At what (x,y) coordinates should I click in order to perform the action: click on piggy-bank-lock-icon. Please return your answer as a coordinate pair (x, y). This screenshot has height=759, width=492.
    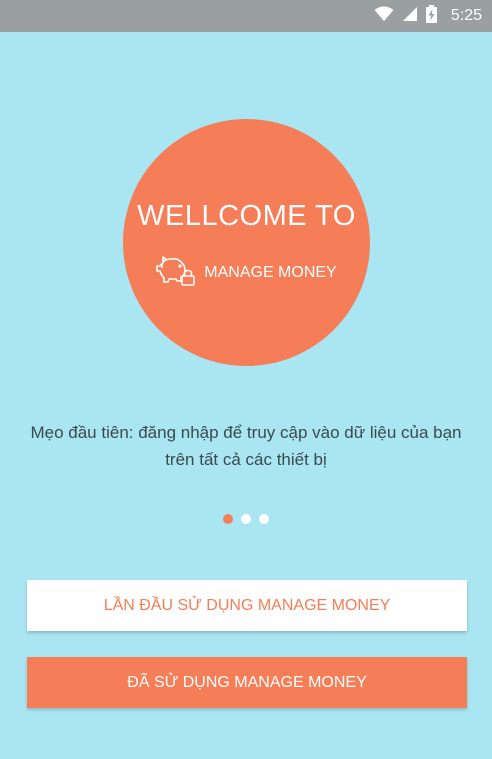
    Looking at the image, I should click on (176, 272).